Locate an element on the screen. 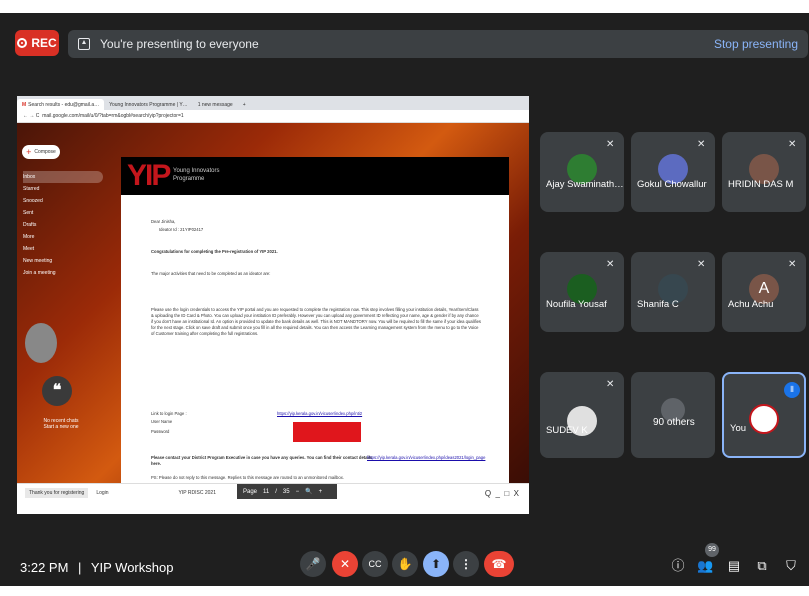  browser-tab: 1 new message is located at coordinates (215, 104).